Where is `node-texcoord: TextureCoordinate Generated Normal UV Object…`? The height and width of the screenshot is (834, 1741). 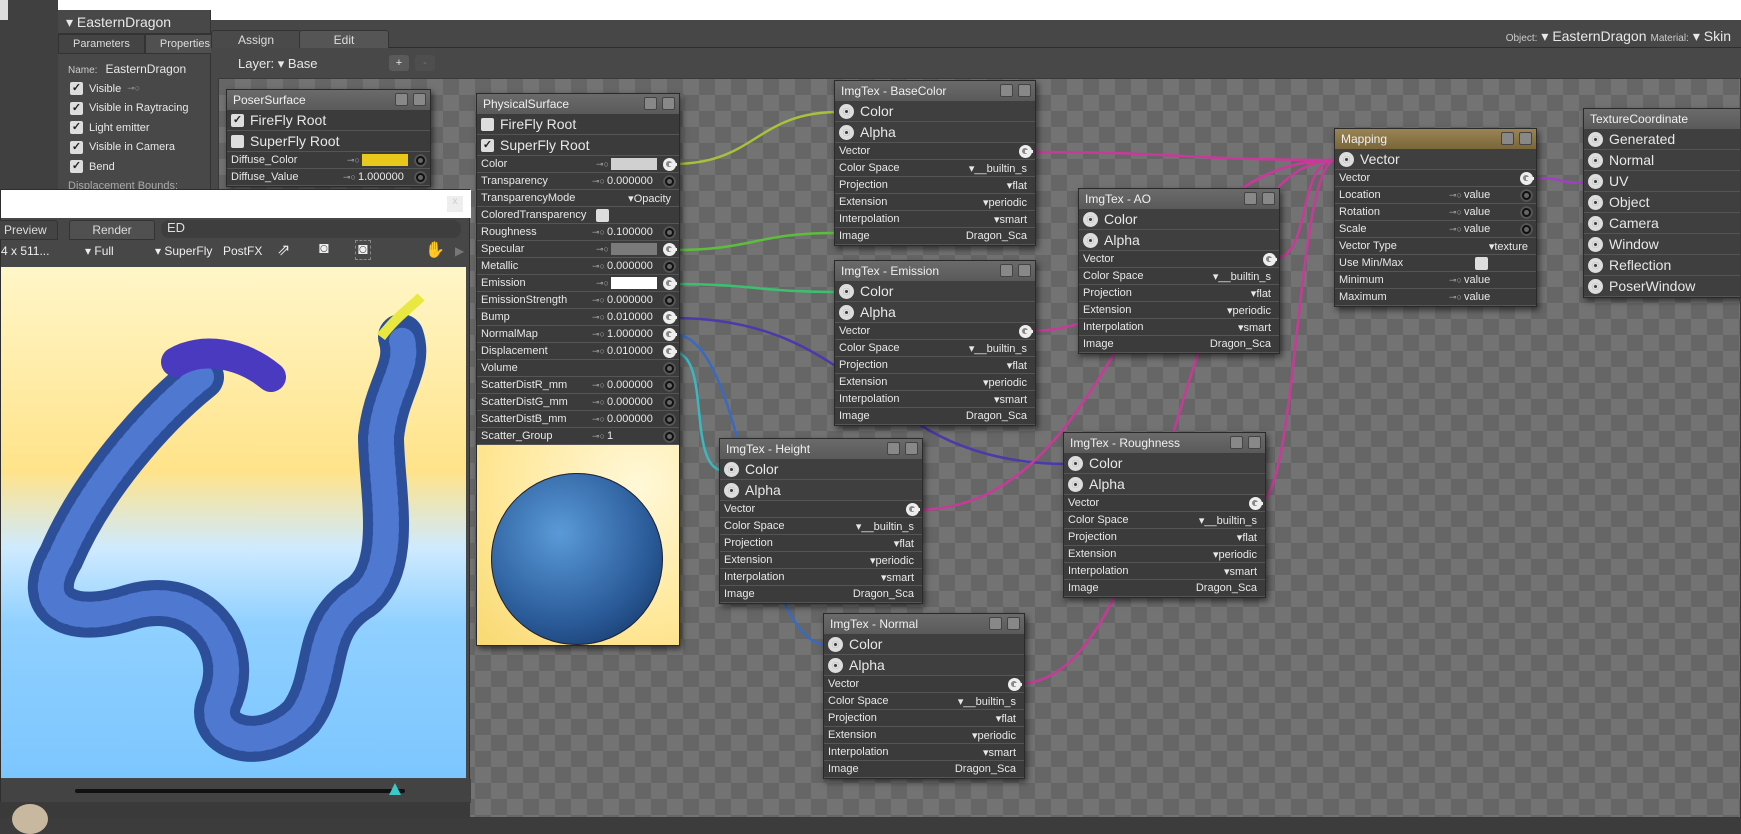 node-texcoord: TextureCoordinate Generated Normal UV Object… is located at coordinates (1661, 203).